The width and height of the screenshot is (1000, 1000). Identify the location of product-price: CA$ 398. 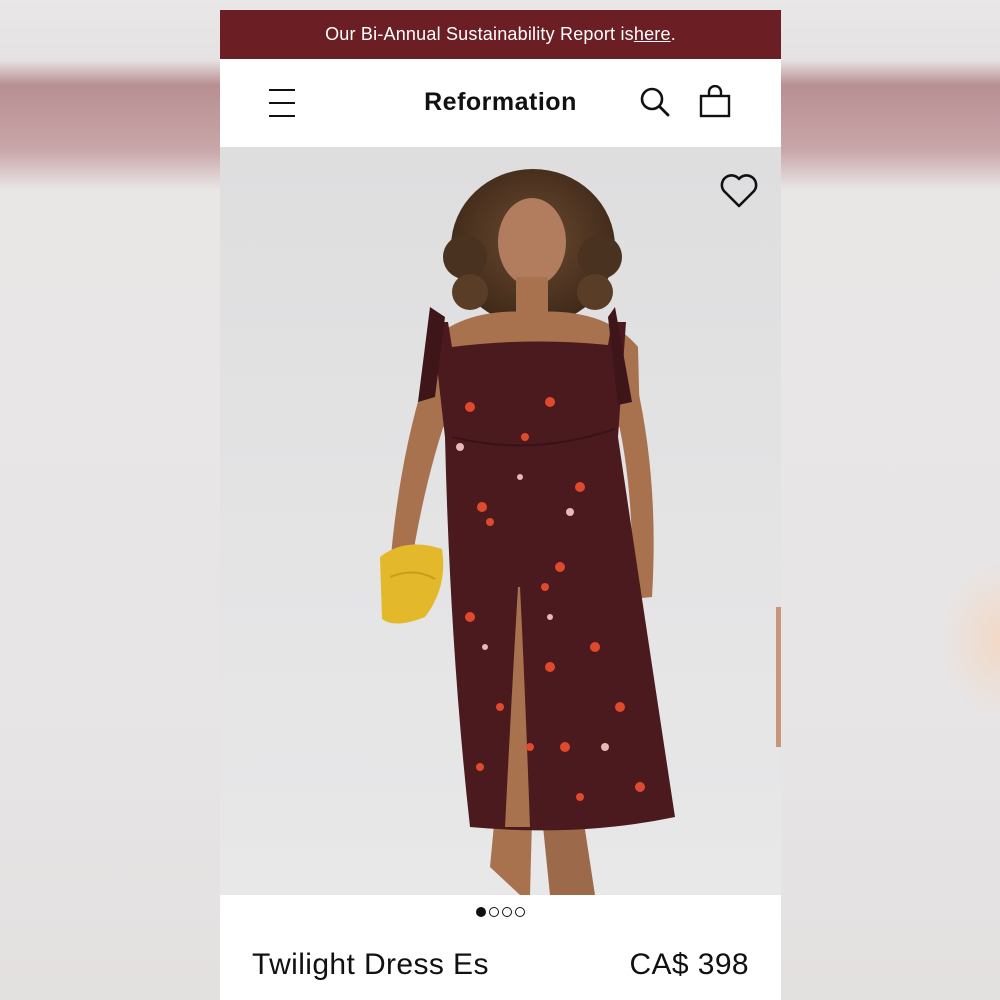
(689, 964).